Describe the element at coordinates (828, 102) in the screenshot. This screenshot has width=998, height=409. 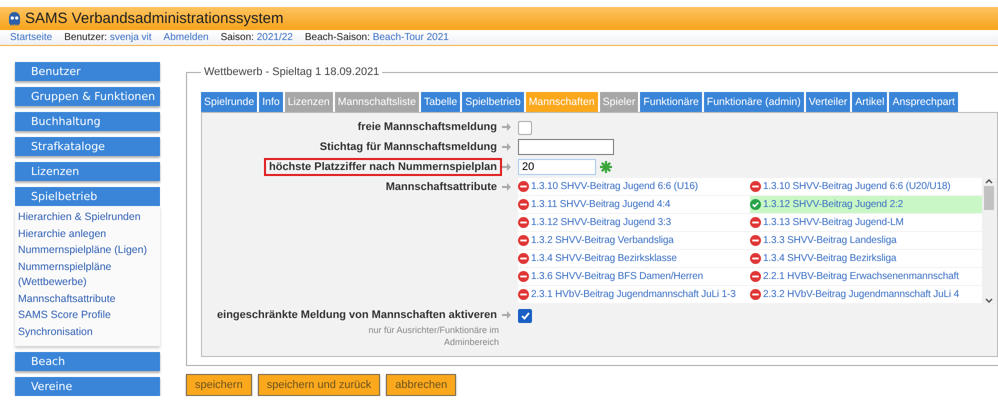
I see `tab: Verteiler` at that location.